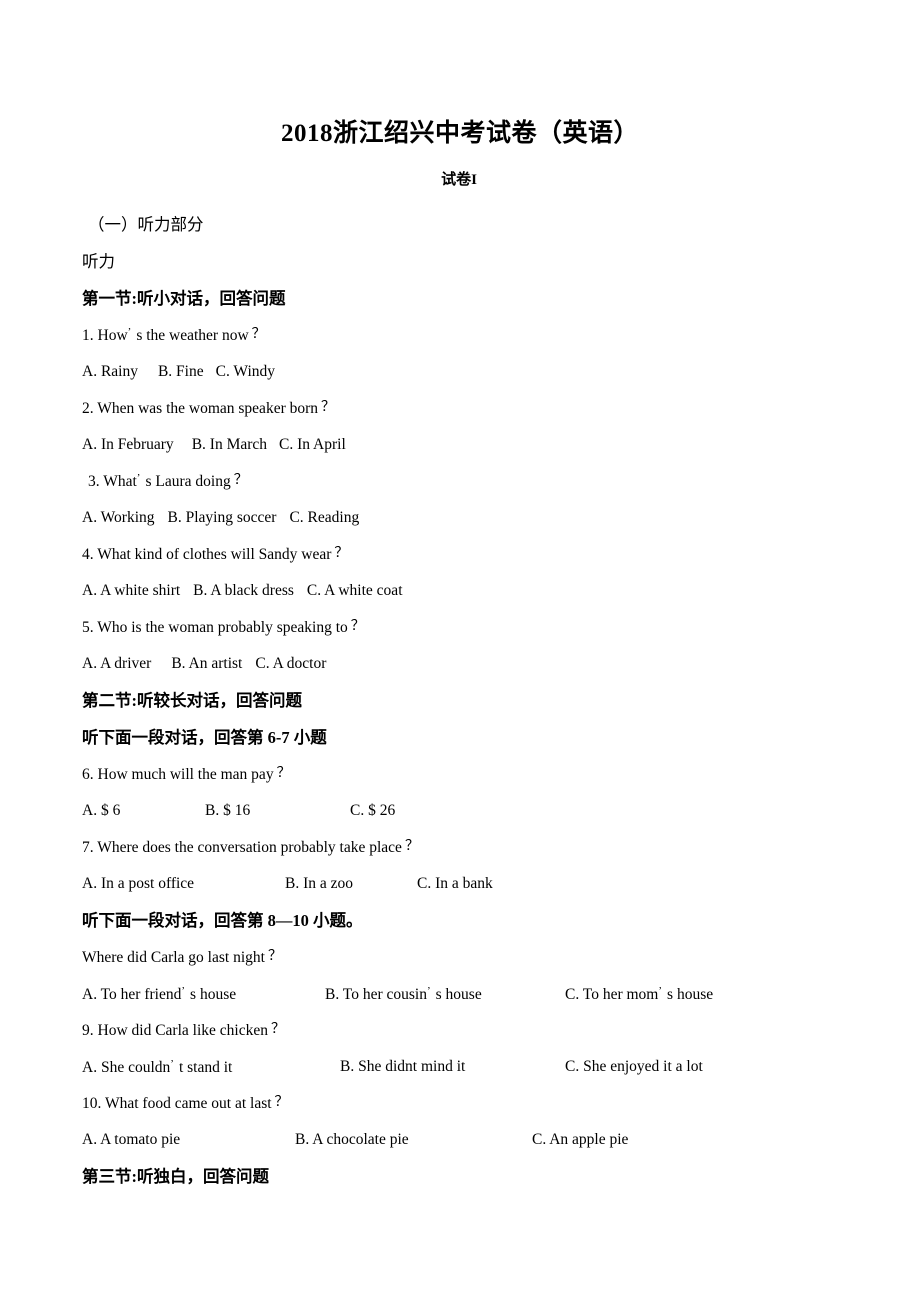  I want to click on option-c: C. An apple pie, so click(580, 1140).